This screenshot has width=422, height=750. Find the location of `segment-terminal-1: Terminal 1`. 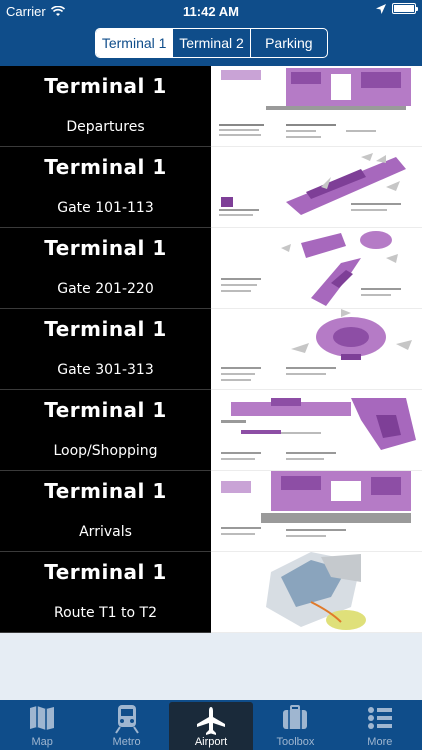

segment-terminal-1: Terminal 1 is located at coordinates (134, 43).